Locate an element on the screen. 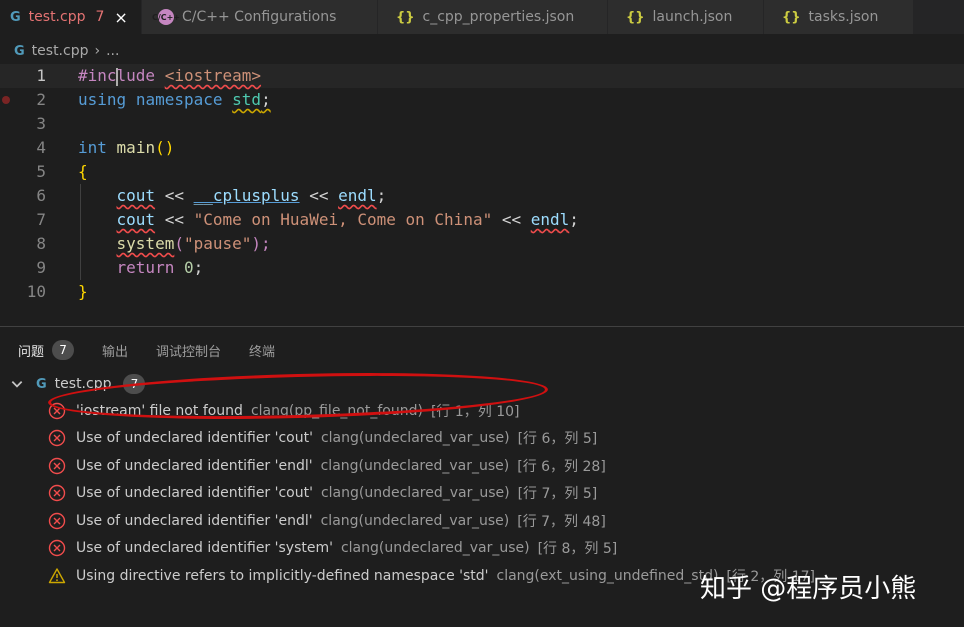 This screenshot has height=627, width=964. line-number: 5 is located at coordinates (41, 171).